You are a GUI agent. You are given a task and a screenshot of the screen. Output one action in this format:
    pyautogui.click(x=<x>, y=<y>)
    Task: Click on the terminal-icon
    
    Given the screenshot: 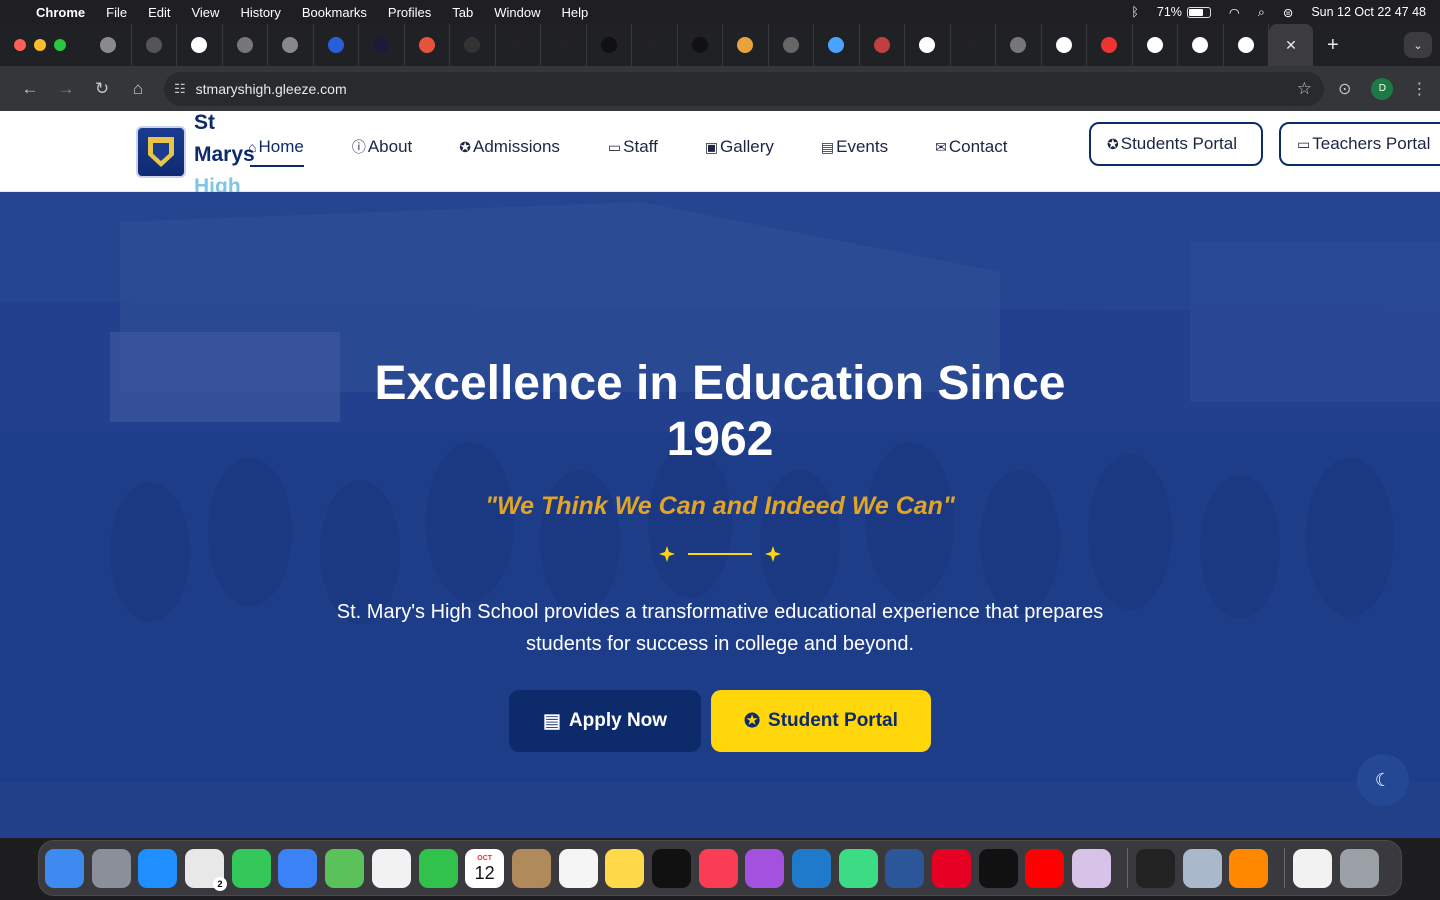 What is the action you would take?
    pyautogui.click(x=1155, y=868)
    